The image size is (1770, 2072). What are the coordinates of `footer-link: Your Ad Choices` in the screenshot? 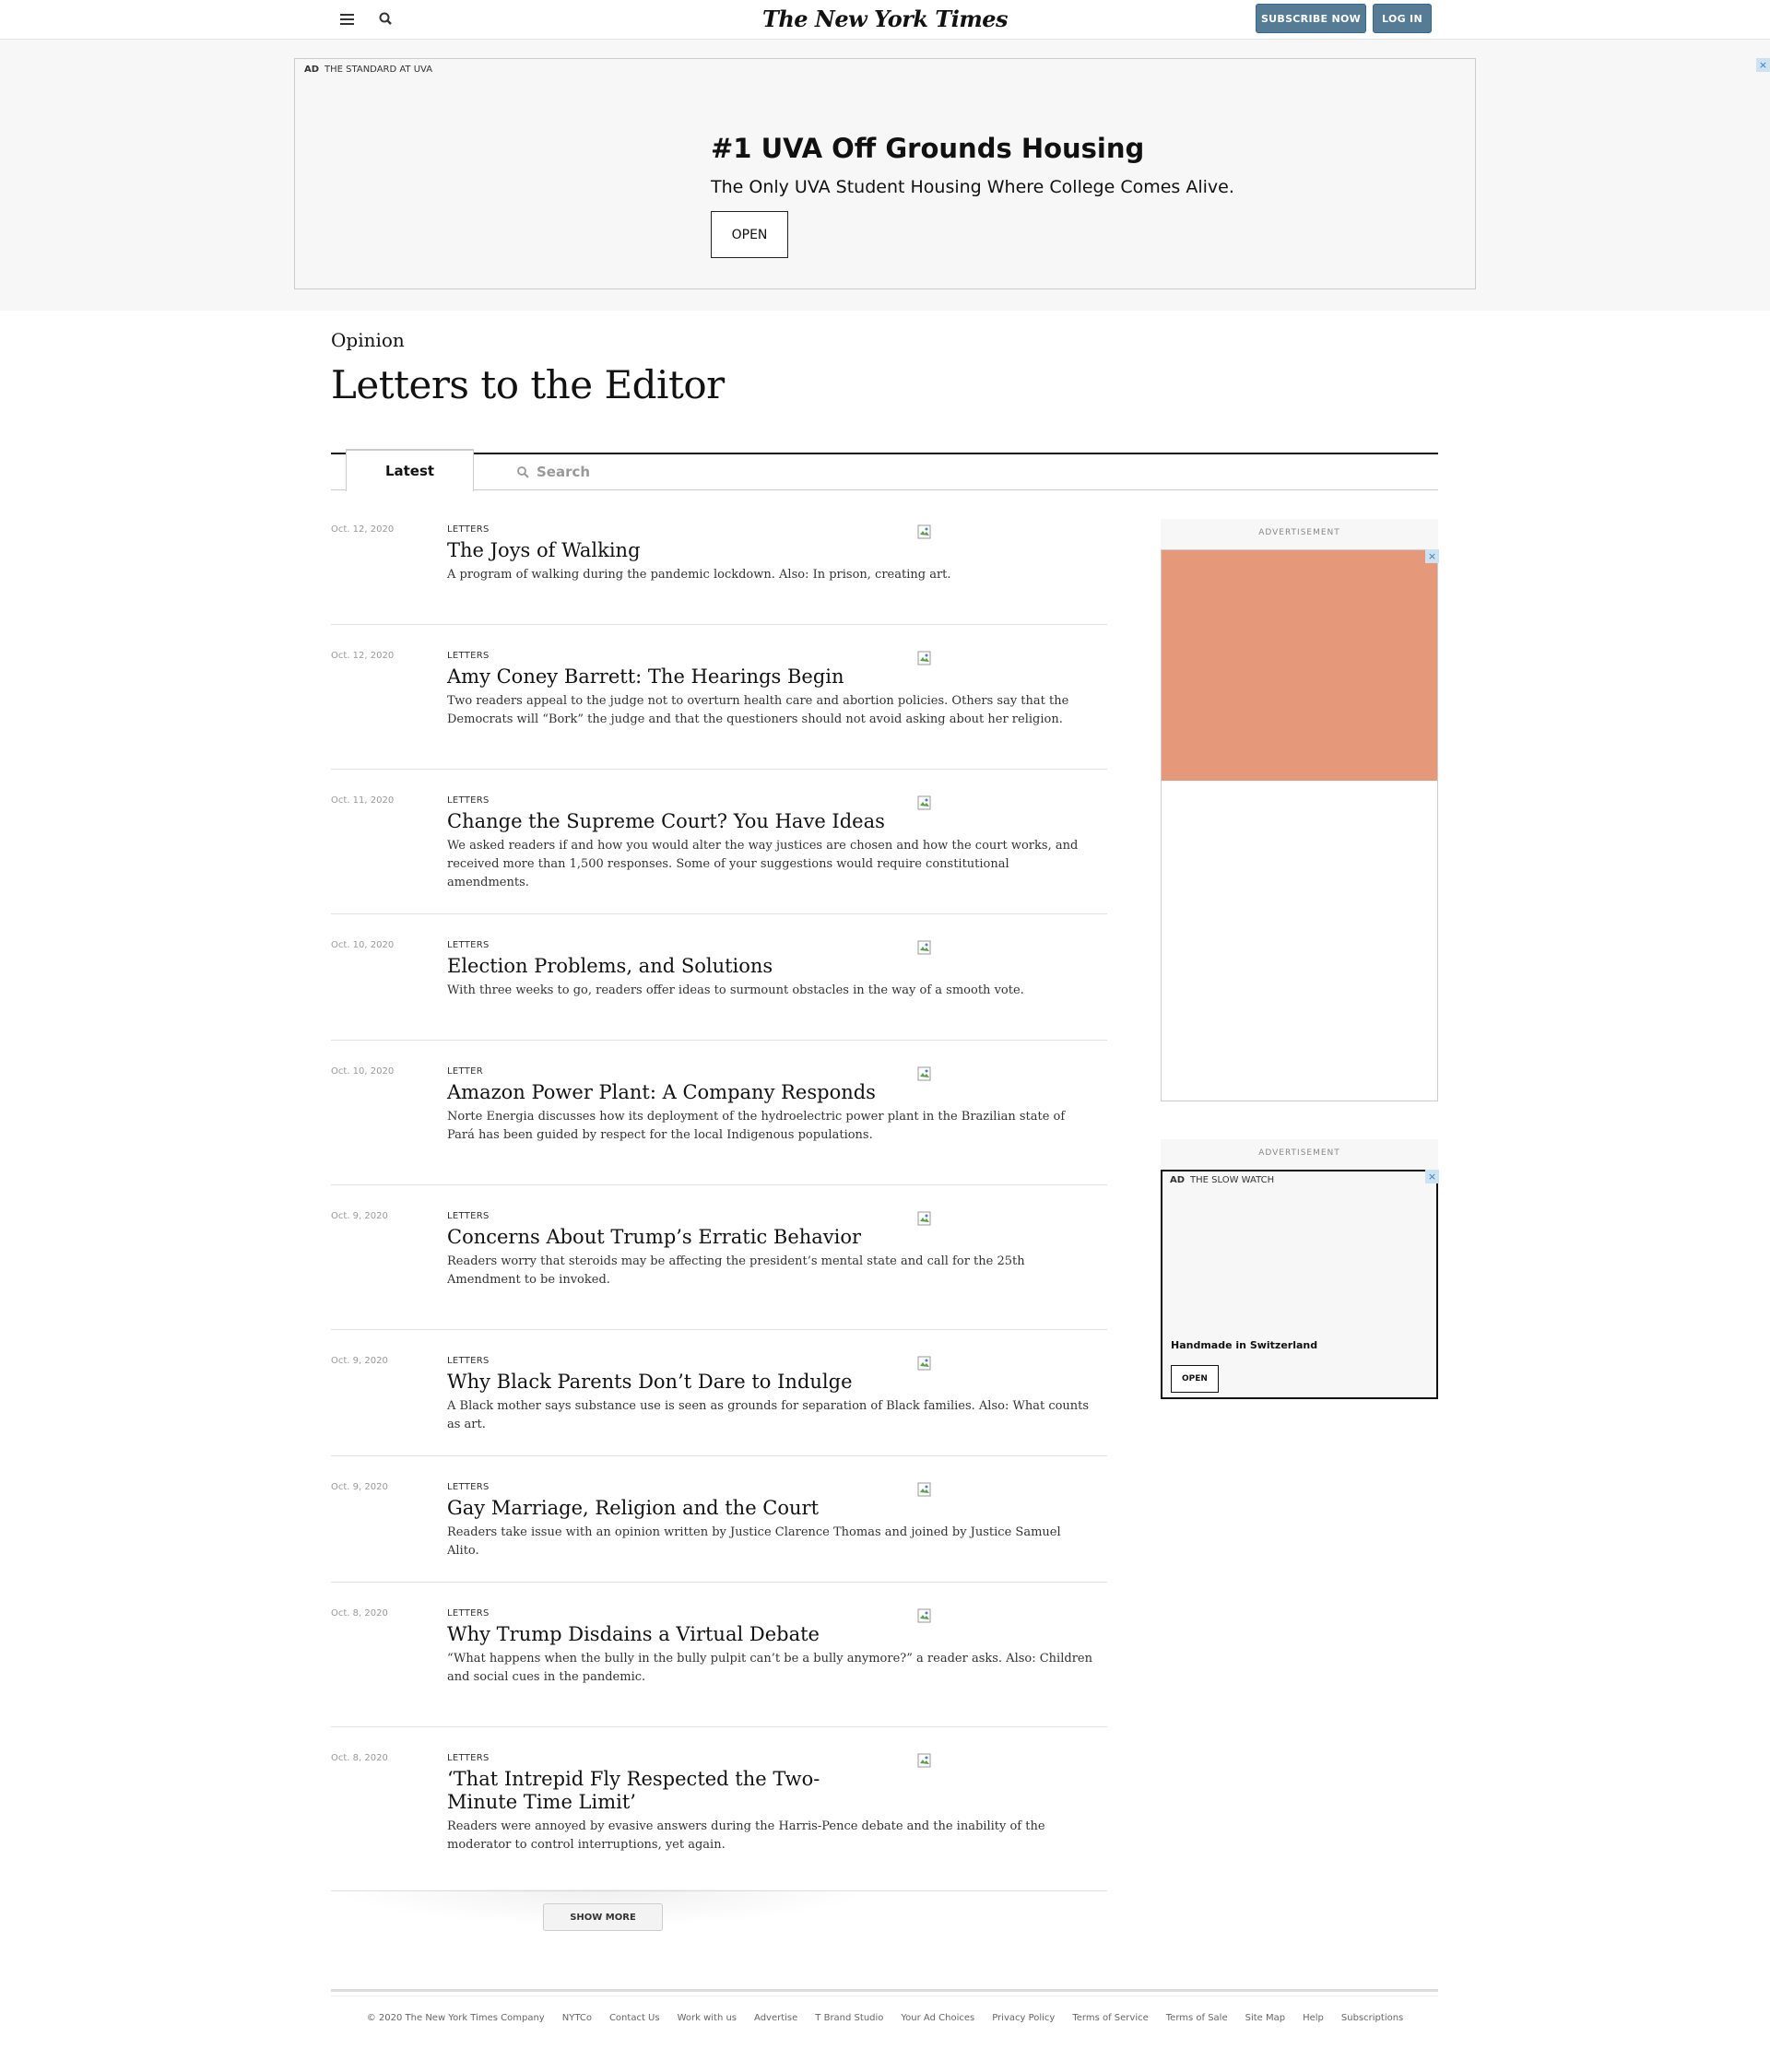 It's located at (937, 2018).